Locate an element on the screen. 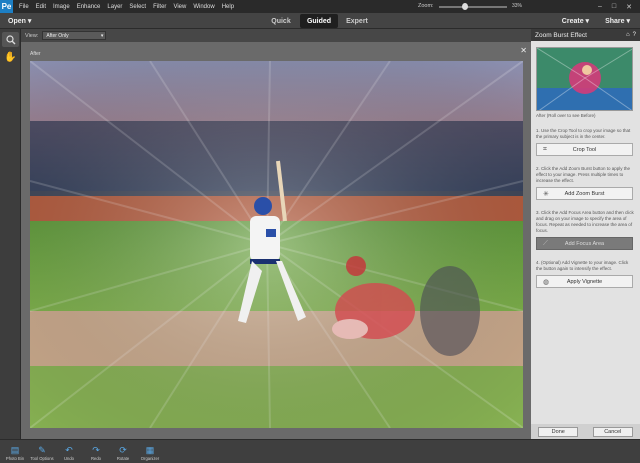 Image resolution: width=640 pixels, height=463 pixels. after-label: After is located at coordinates (35, 54).